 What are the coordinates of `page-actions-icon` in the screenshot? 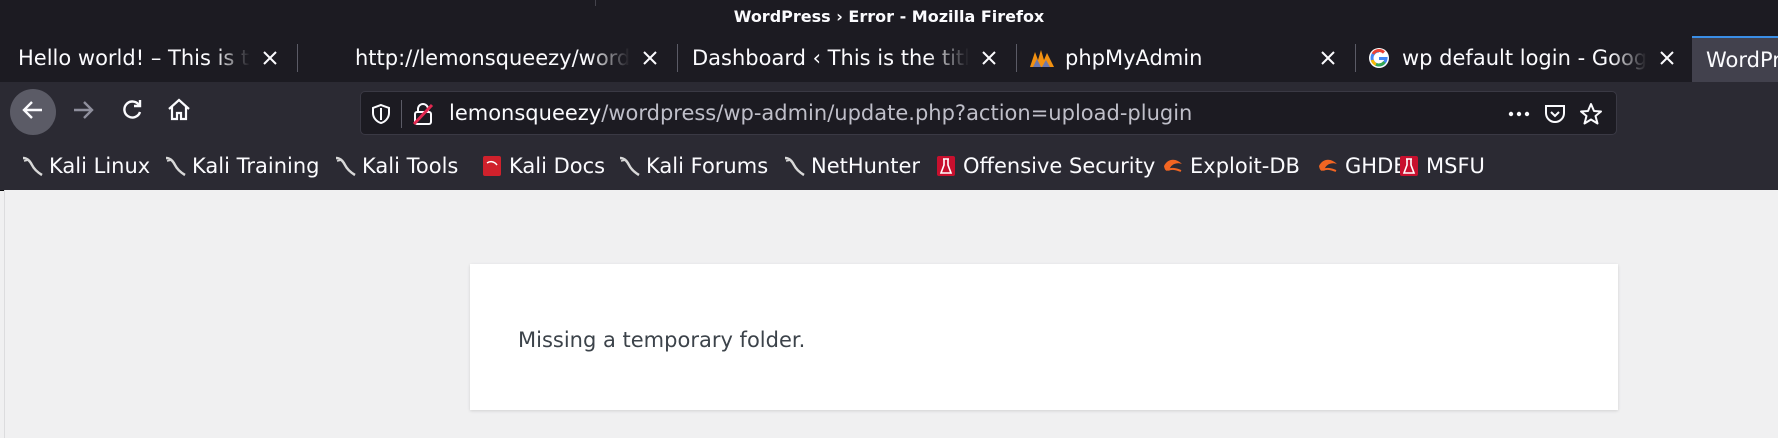 It's located at (1519, 114).